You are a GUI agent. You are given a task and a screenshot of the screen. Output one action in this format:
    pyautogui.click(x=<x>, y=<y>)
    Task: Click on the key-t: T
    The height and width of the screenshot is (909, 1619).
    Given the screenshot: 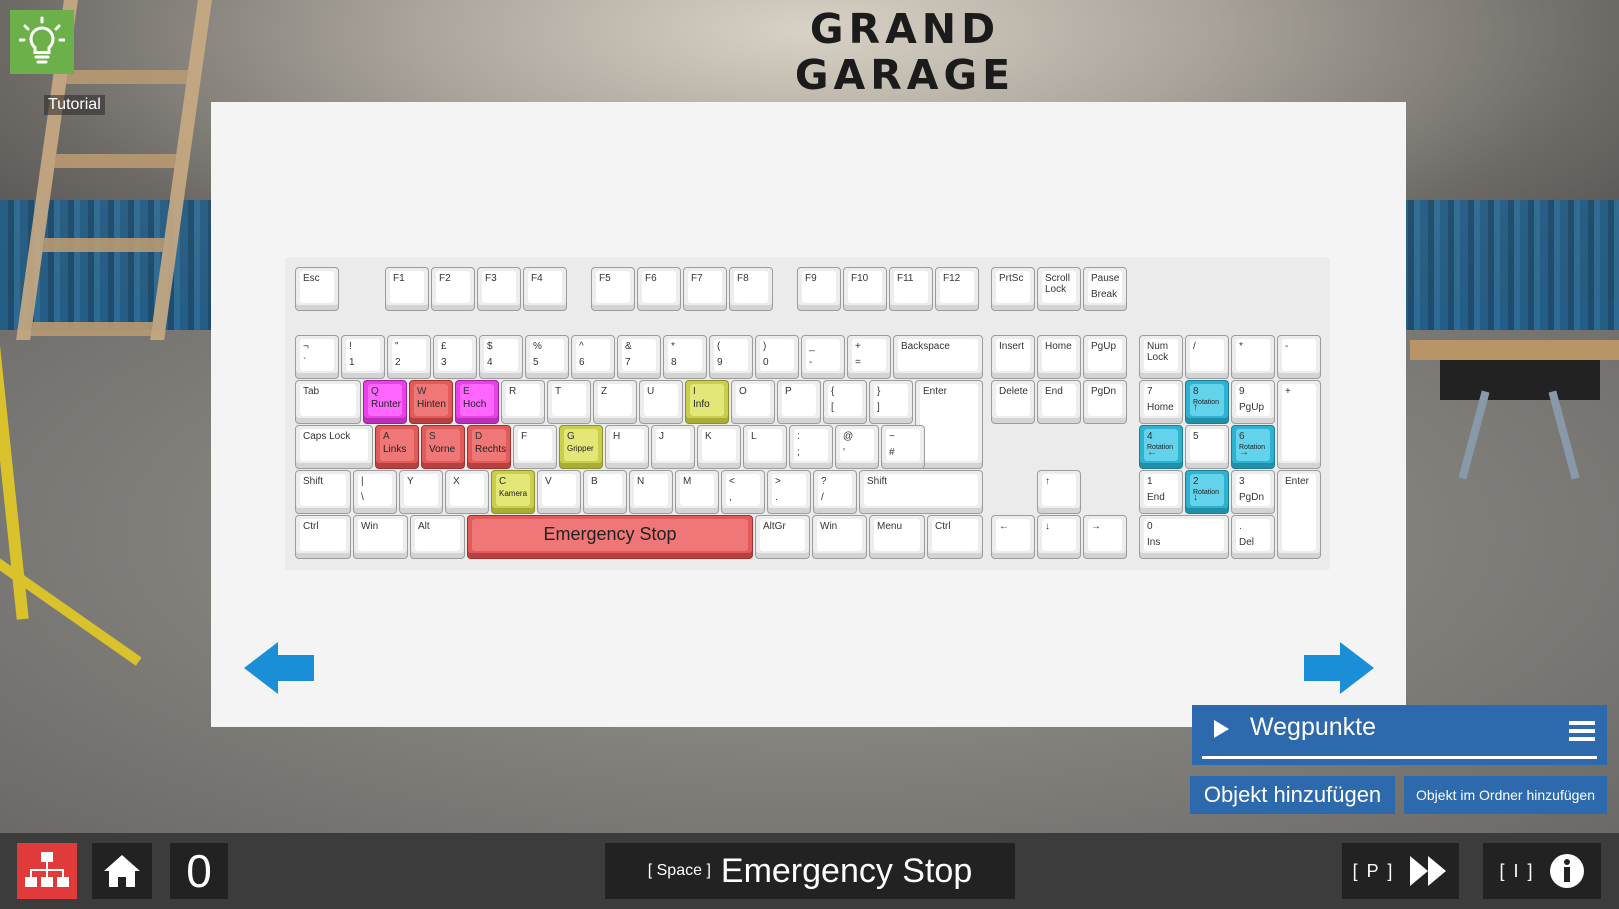 What is the action you would take?
    pyautogui.click(x=569, y=402)
    